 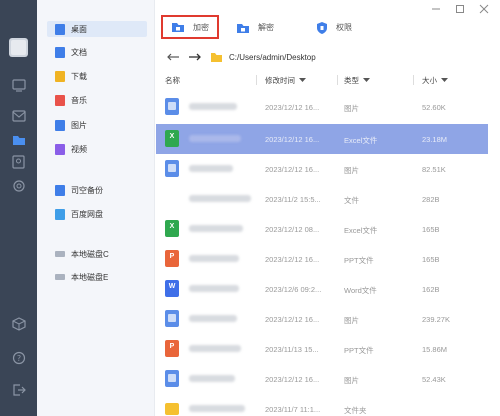 I want to click on sidebar-item-label: 本地磁盘E, so click(x=90, y=277).